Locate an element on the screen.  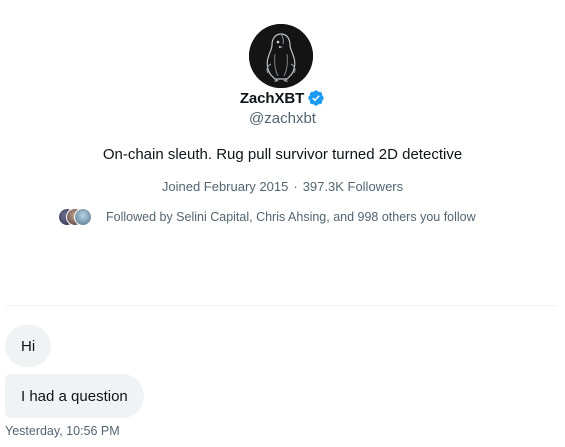
penguin-icon is located at coordinates (281, 56).